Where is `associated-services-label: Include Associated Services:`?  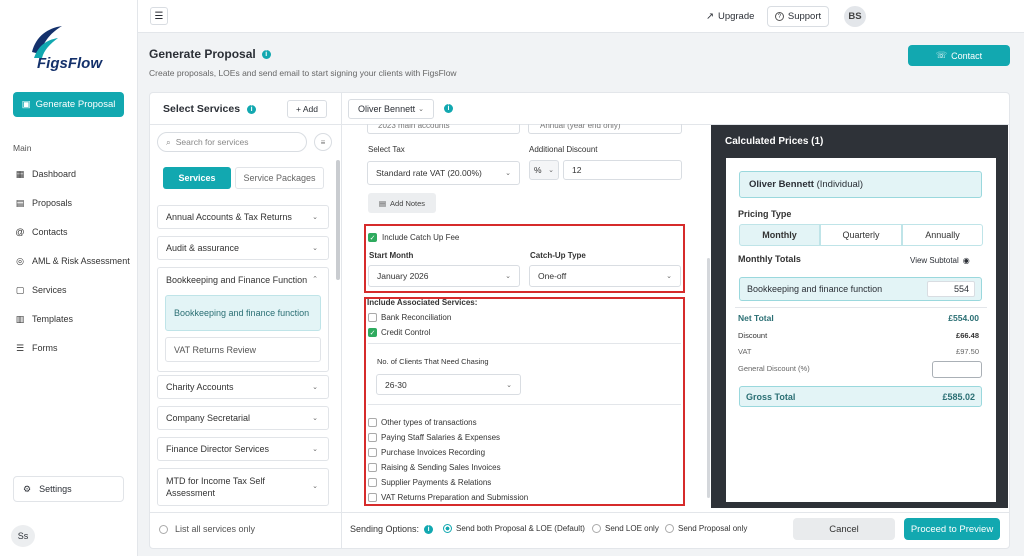
associated-services-label: Include Associated Services: is located at coordinates (422, 302).